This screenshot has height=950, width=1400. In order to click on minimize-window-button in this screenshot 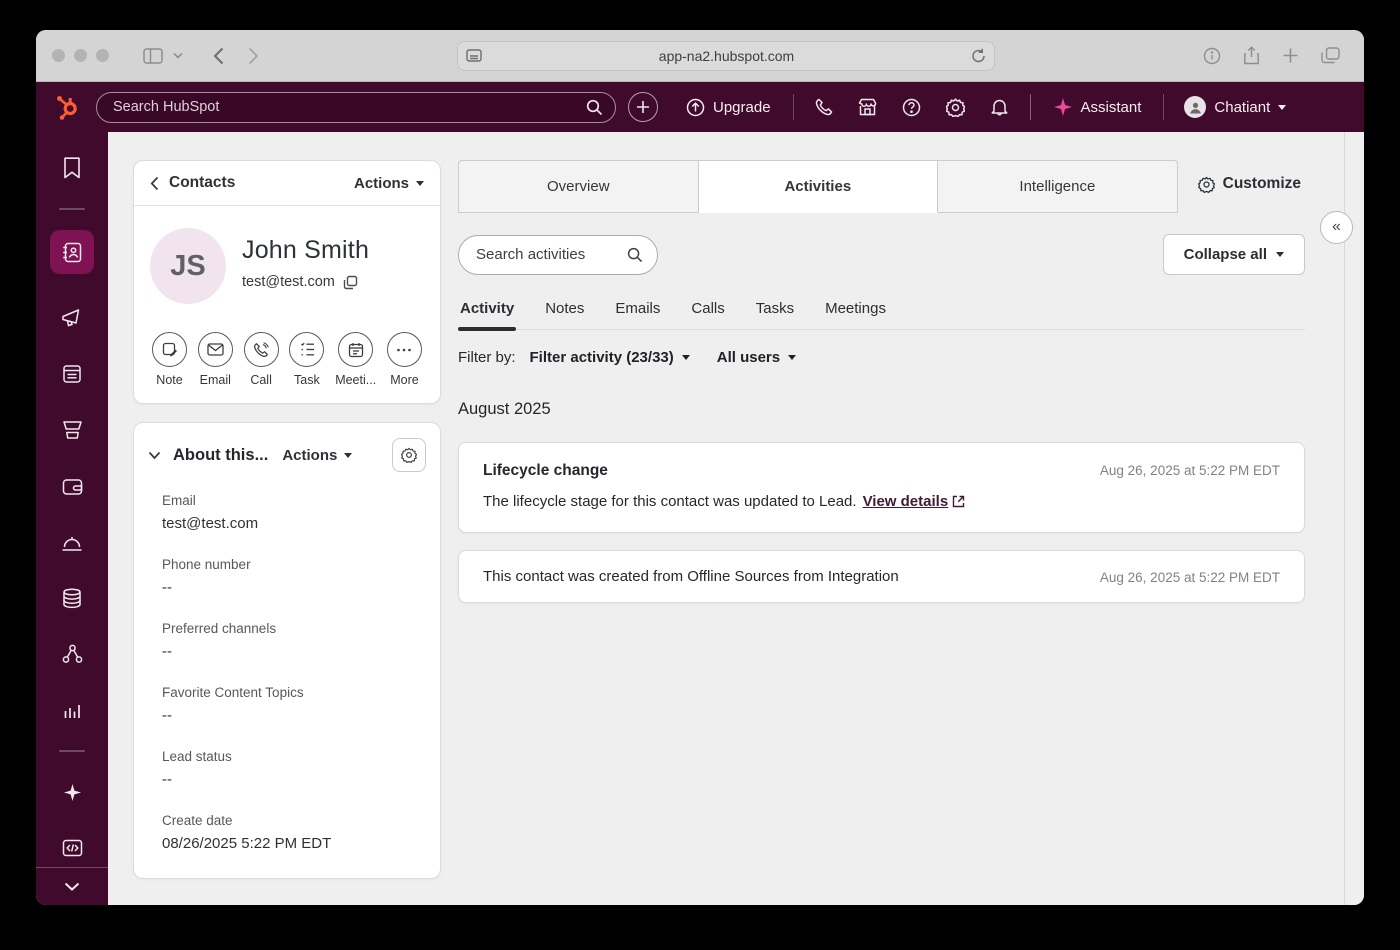, I will do `click(80, 55)`.